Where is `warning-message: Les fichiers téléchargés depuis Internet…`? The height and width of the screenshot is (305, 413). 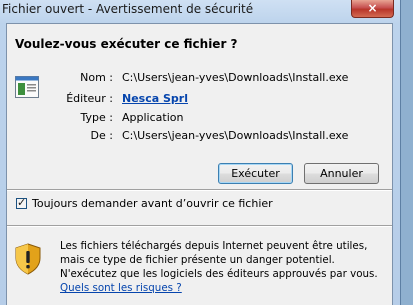 warning-message: Les fichiers téléchargés depuis Internet… is located at coordinates (220, 267).